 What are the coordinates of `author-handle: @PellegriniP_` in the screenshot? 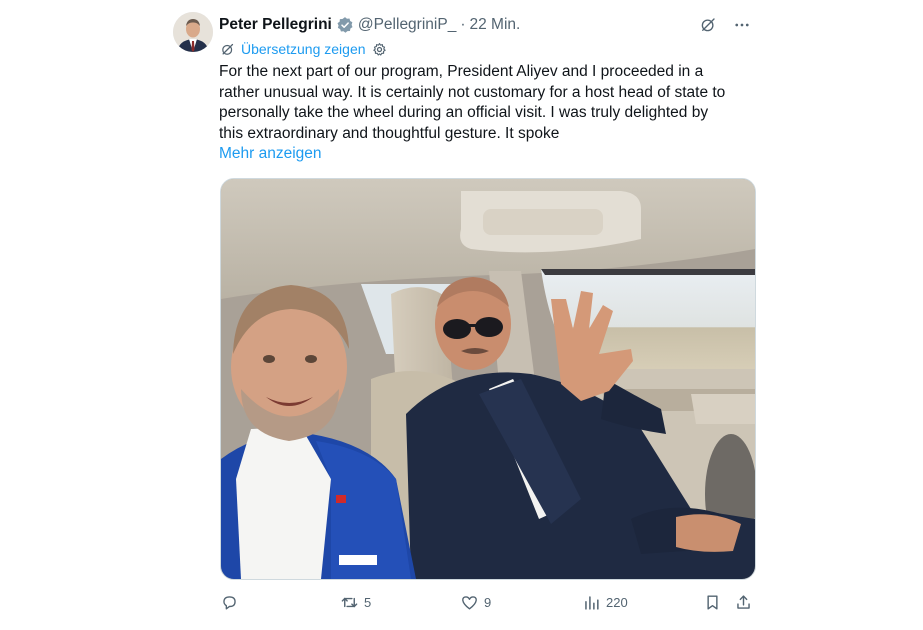 It's located at (407, 25).